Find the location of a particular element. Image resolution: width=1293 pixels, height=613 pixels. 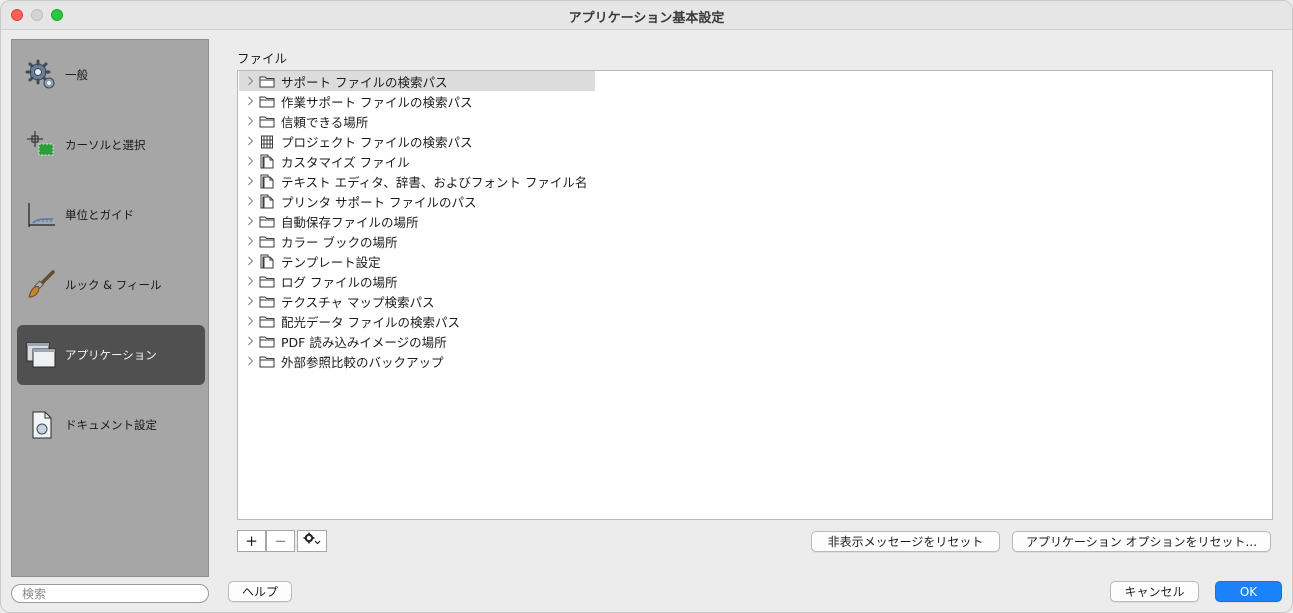

tree-row: カラー ブックの場所 is located at coordinates (318, 241).